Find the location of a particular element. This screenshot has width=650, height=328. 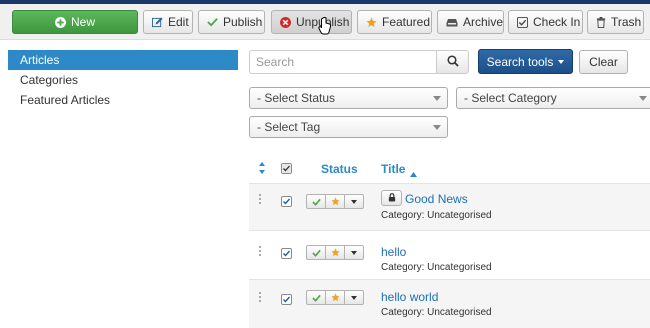

table-header: Status Title is located at coordinates (449, 169).